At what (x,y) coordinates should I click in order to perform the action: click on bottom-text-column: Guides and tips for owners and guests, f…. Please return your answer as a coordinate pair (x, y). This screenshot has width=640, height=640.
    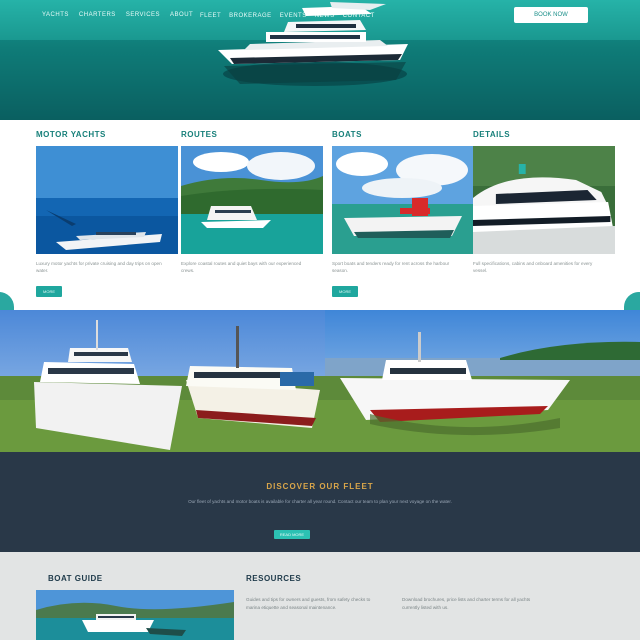
    Looking at the image, I should click on (308, 603).